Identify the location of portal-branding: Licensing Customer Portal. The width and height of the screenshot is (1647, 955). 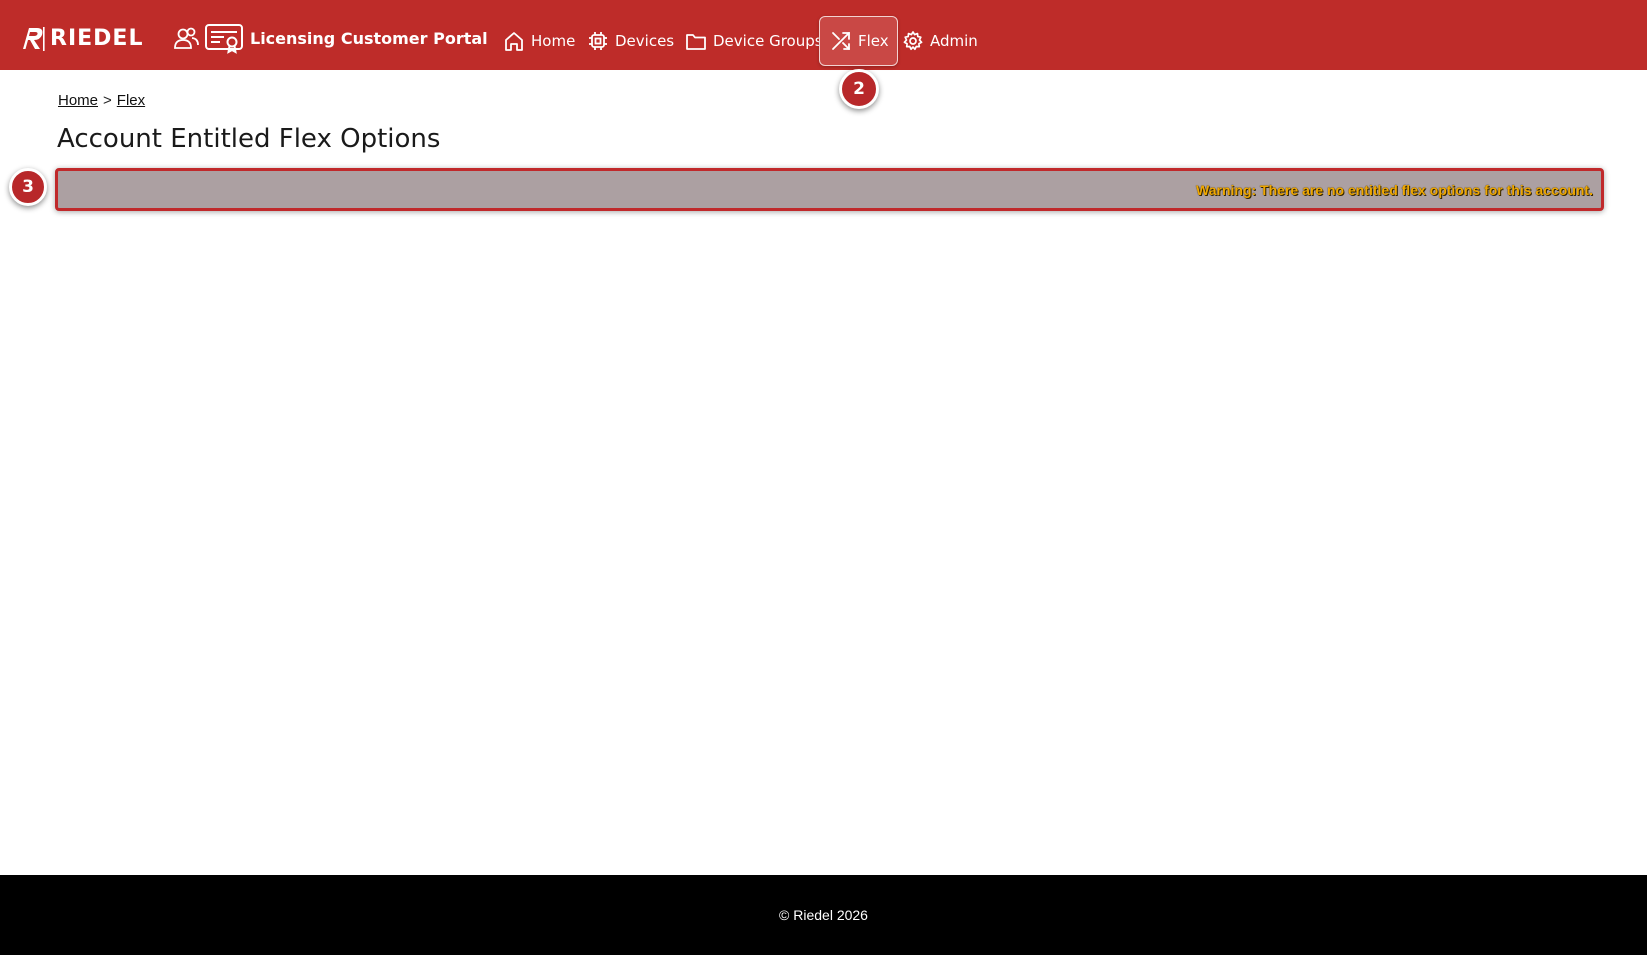
(330, 38).